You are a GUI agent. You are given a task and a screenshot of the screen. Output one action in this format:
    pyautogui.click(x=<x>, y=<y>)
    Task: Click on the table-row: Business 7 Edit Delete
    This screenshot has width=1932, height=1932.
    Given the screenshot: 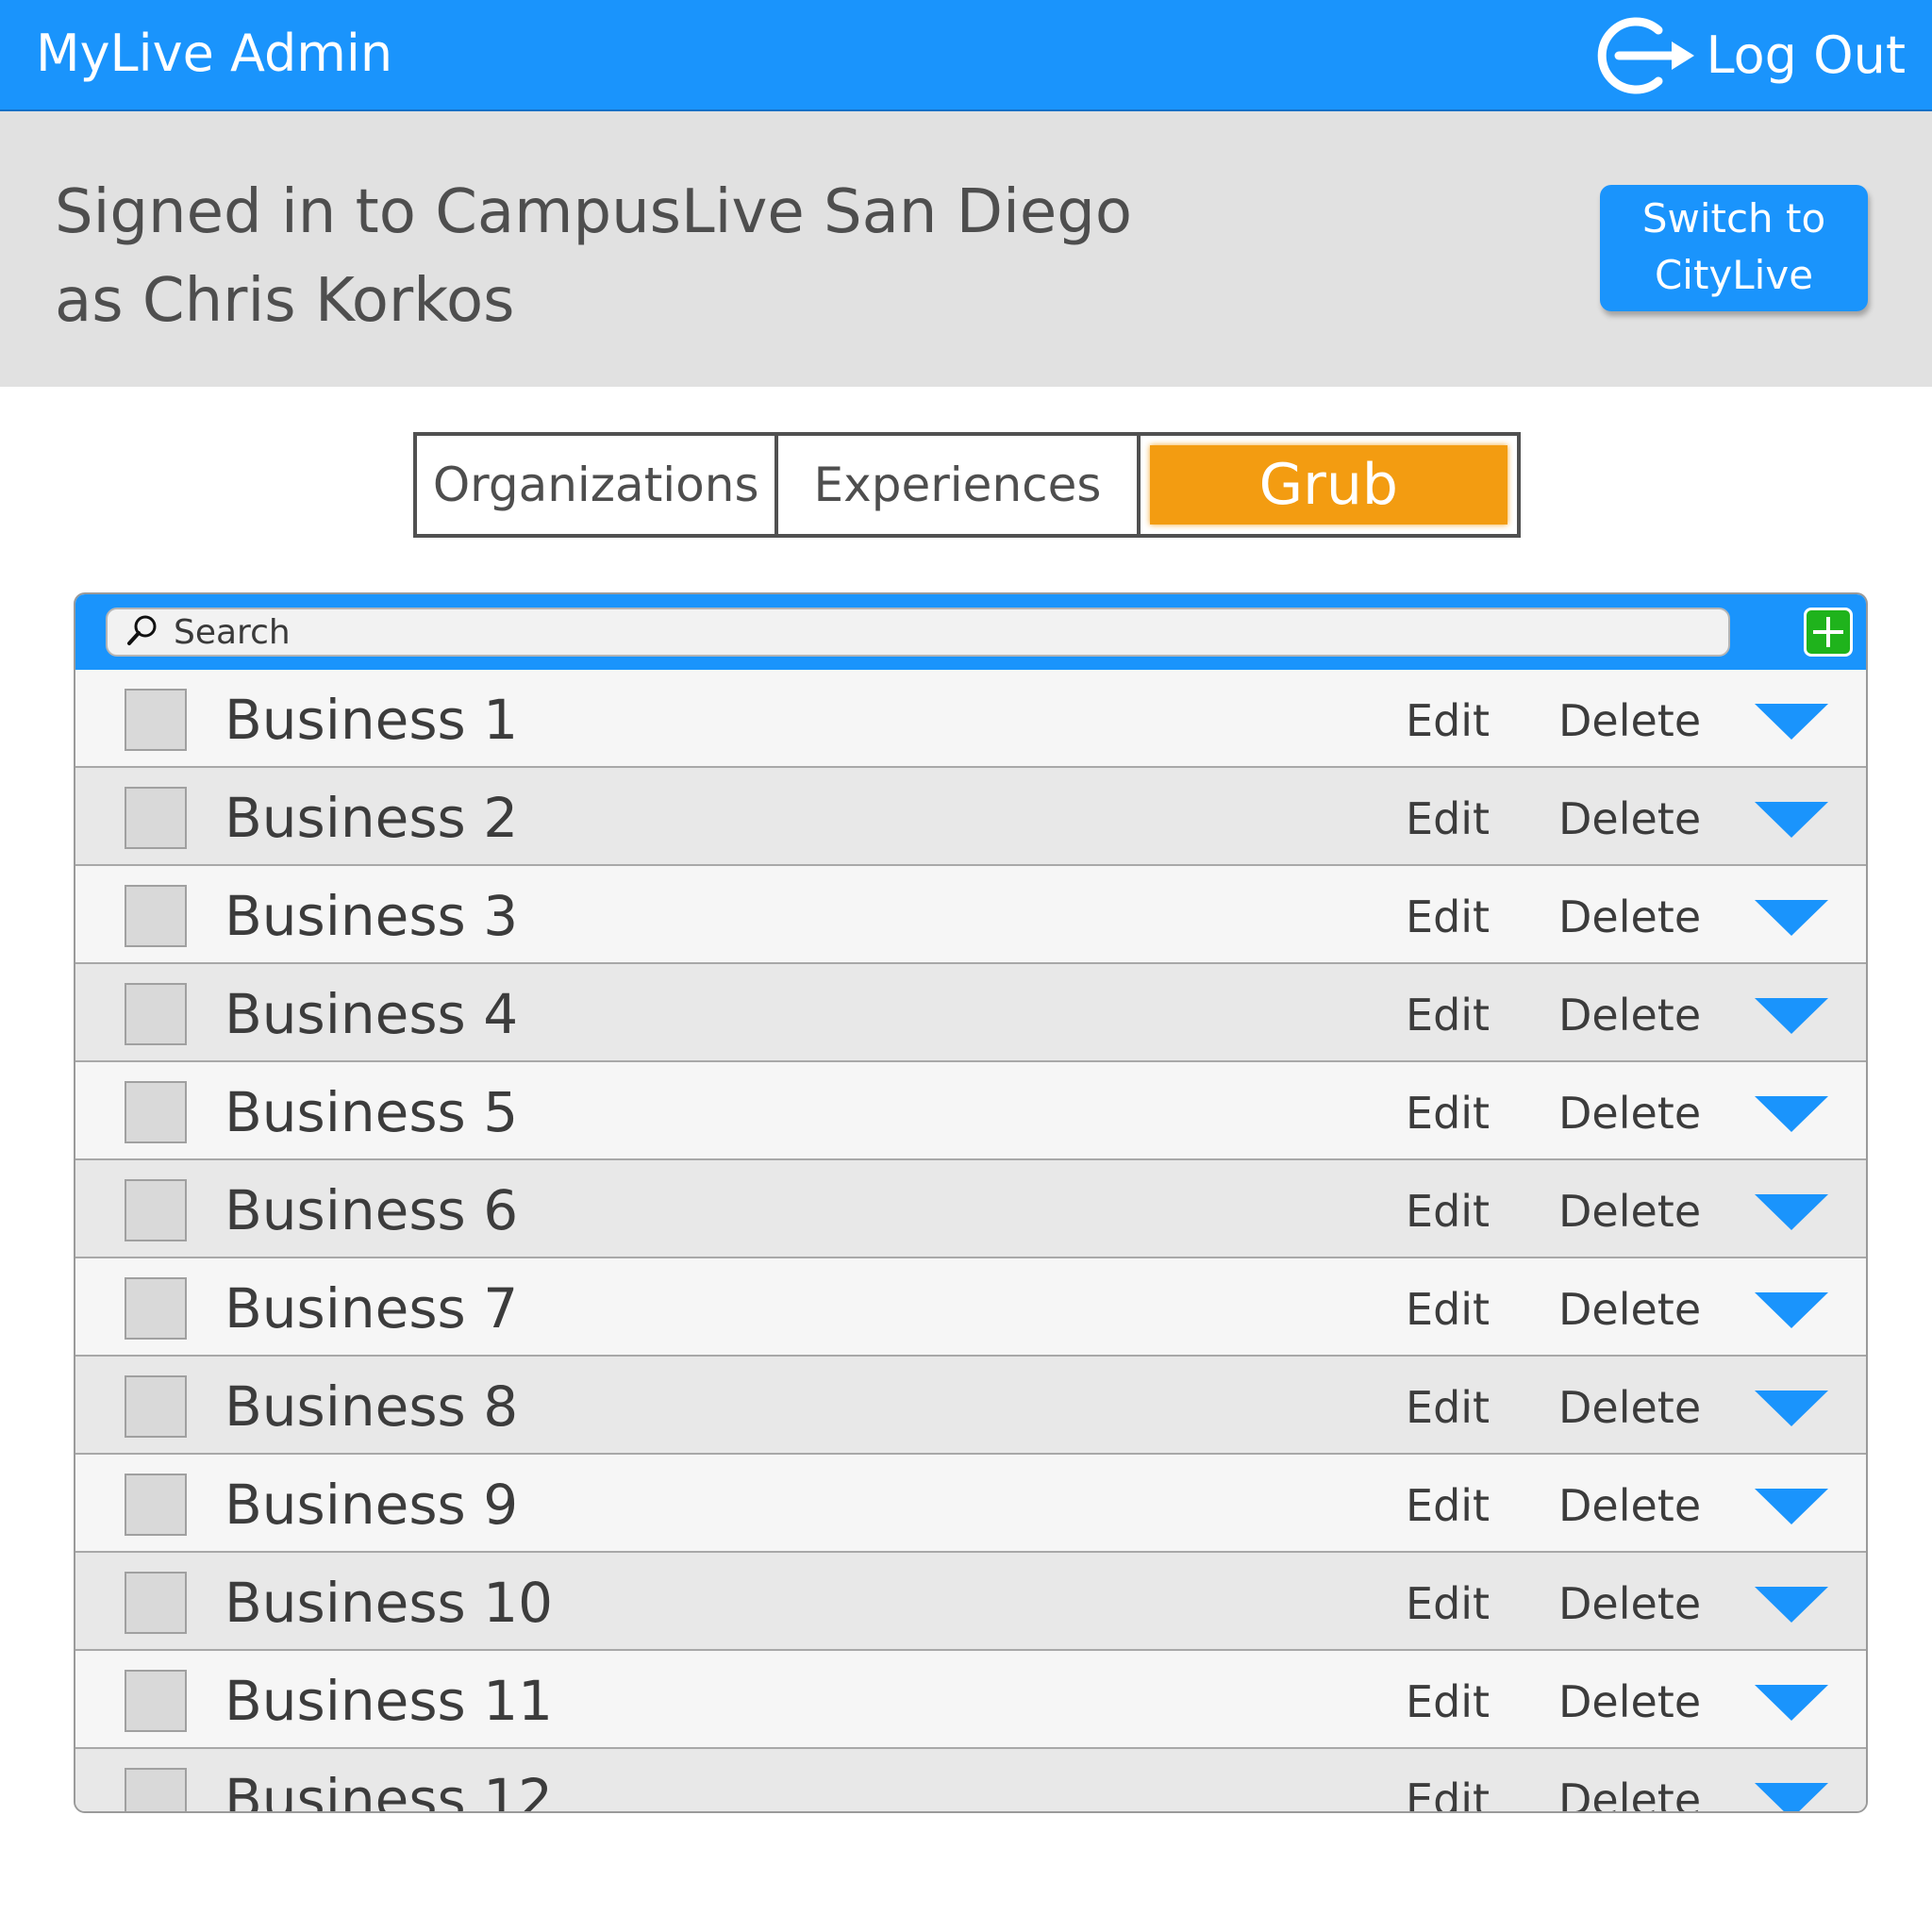 What is the action you would take?
    pyautogui.click(x=971, y=1307)
    